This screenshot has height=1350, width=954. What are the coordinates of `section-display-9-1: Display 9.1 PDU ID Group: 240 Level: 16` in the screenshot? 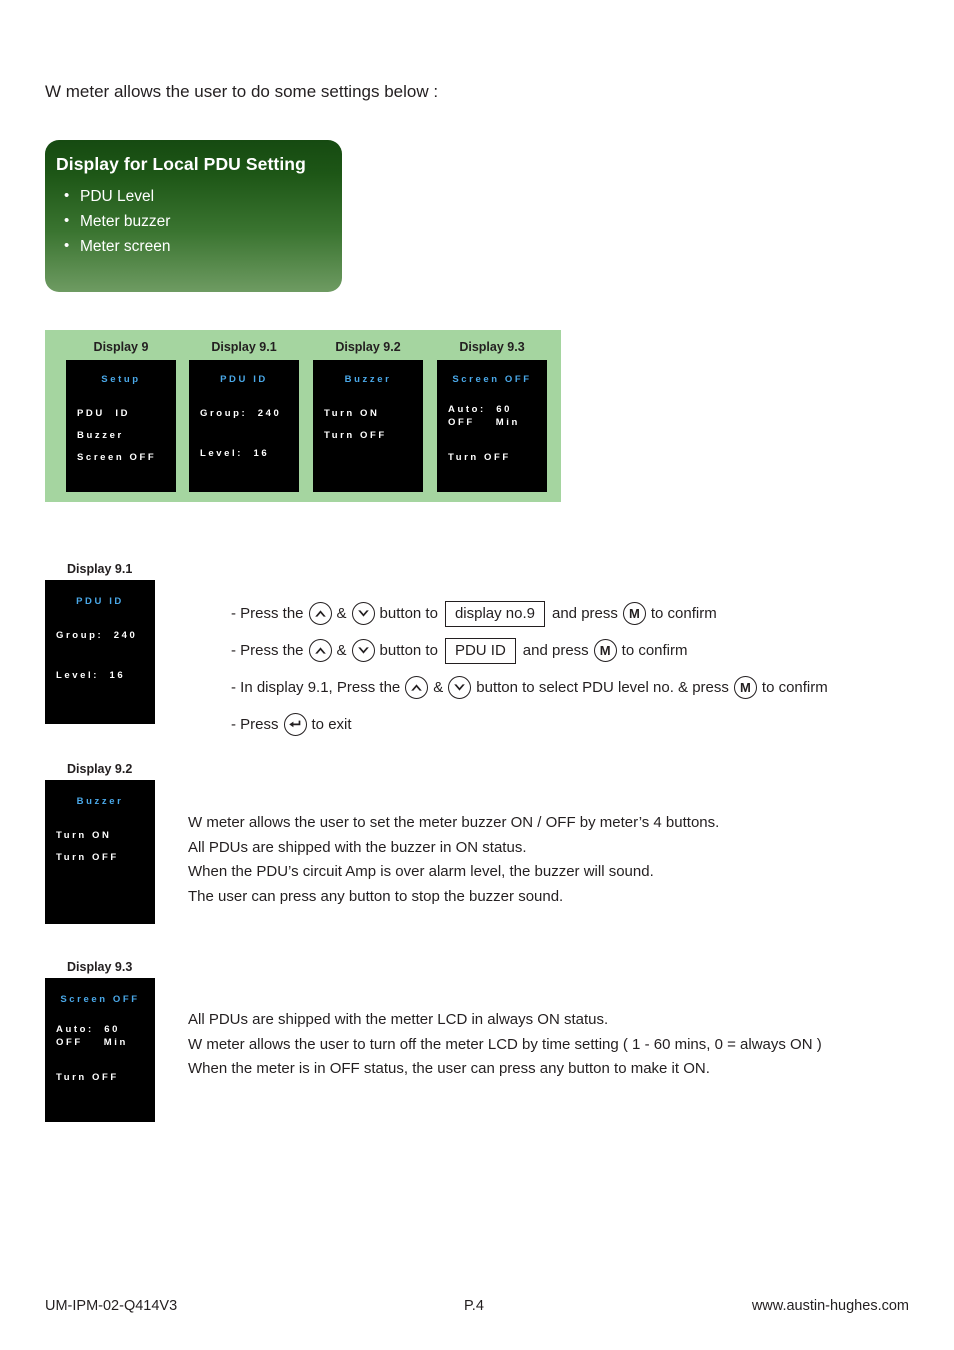 It's located at (100, 643).